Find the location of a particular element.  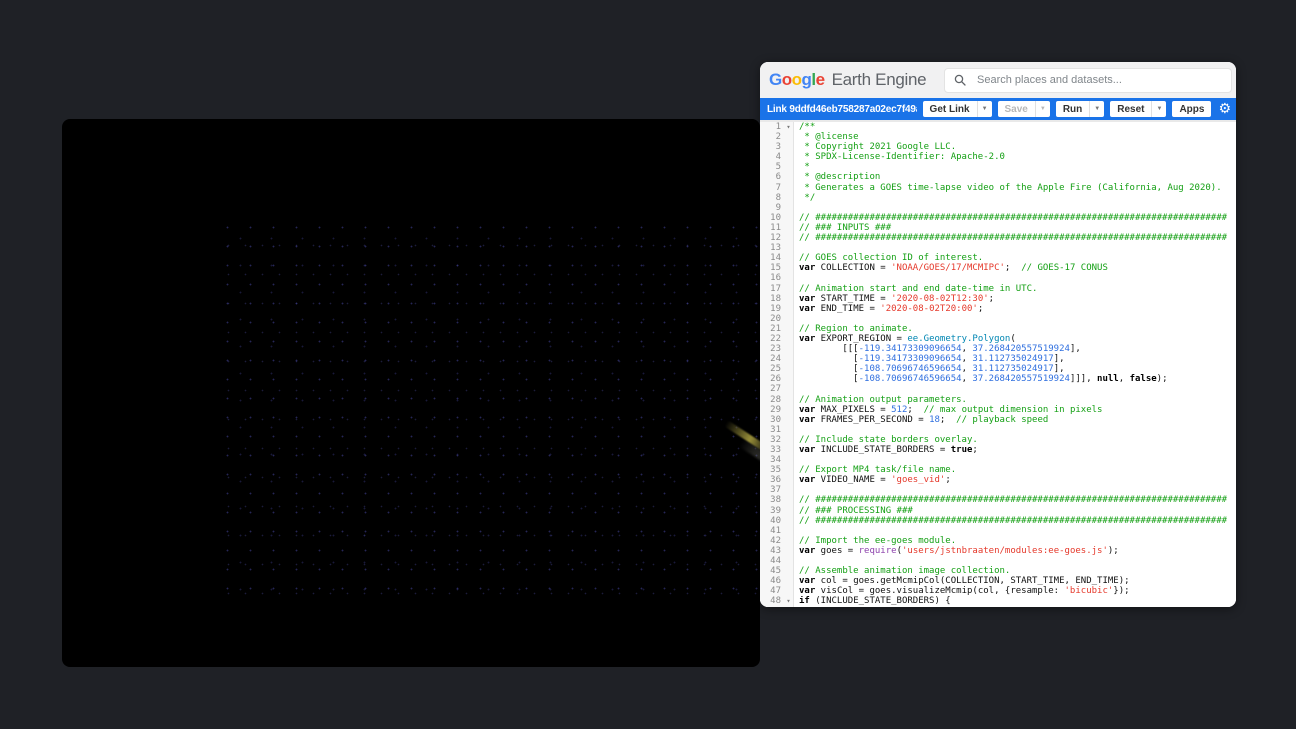

code-line-39: 39 // ### PROCESSING ### is located at coordinates (998, 510).